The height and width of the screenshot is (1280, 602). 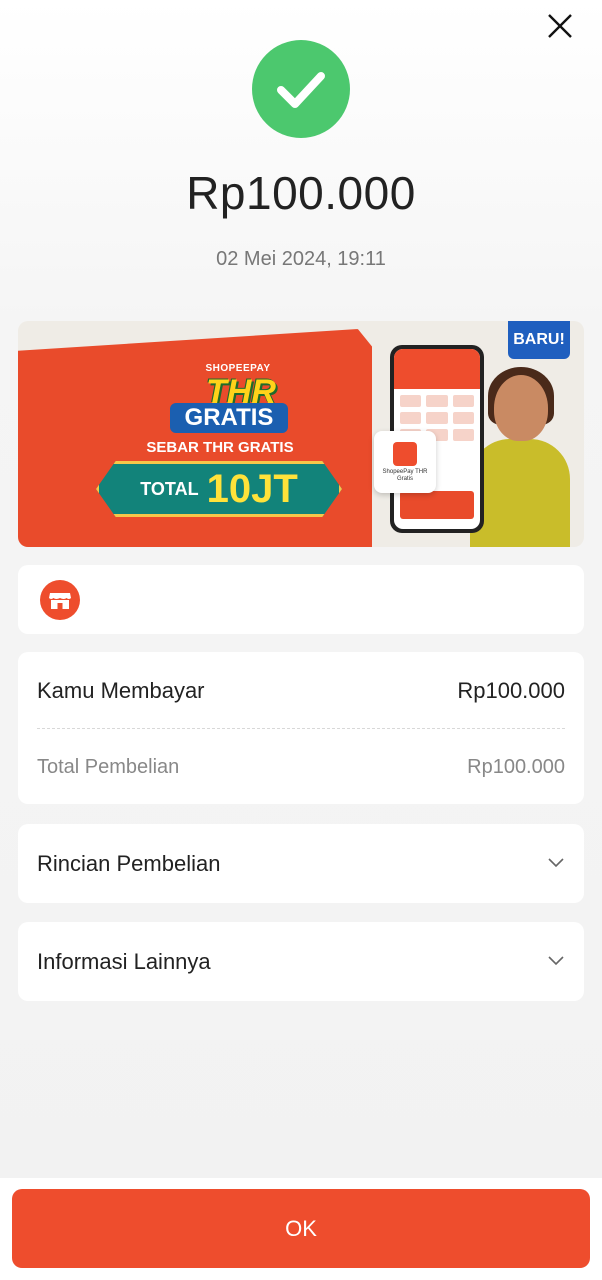 I want to click on other-info-label: Informasi Lainnya, so click(x=124, y=961).